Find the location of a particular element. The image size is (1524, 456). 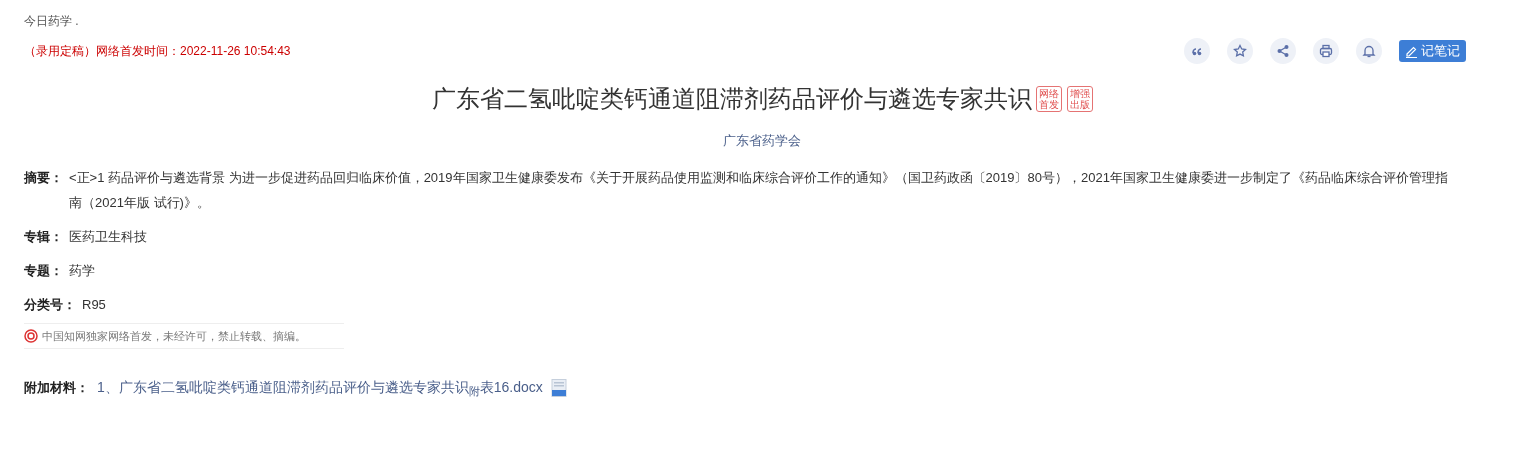

share-button is located at coordinates (1283, 51).